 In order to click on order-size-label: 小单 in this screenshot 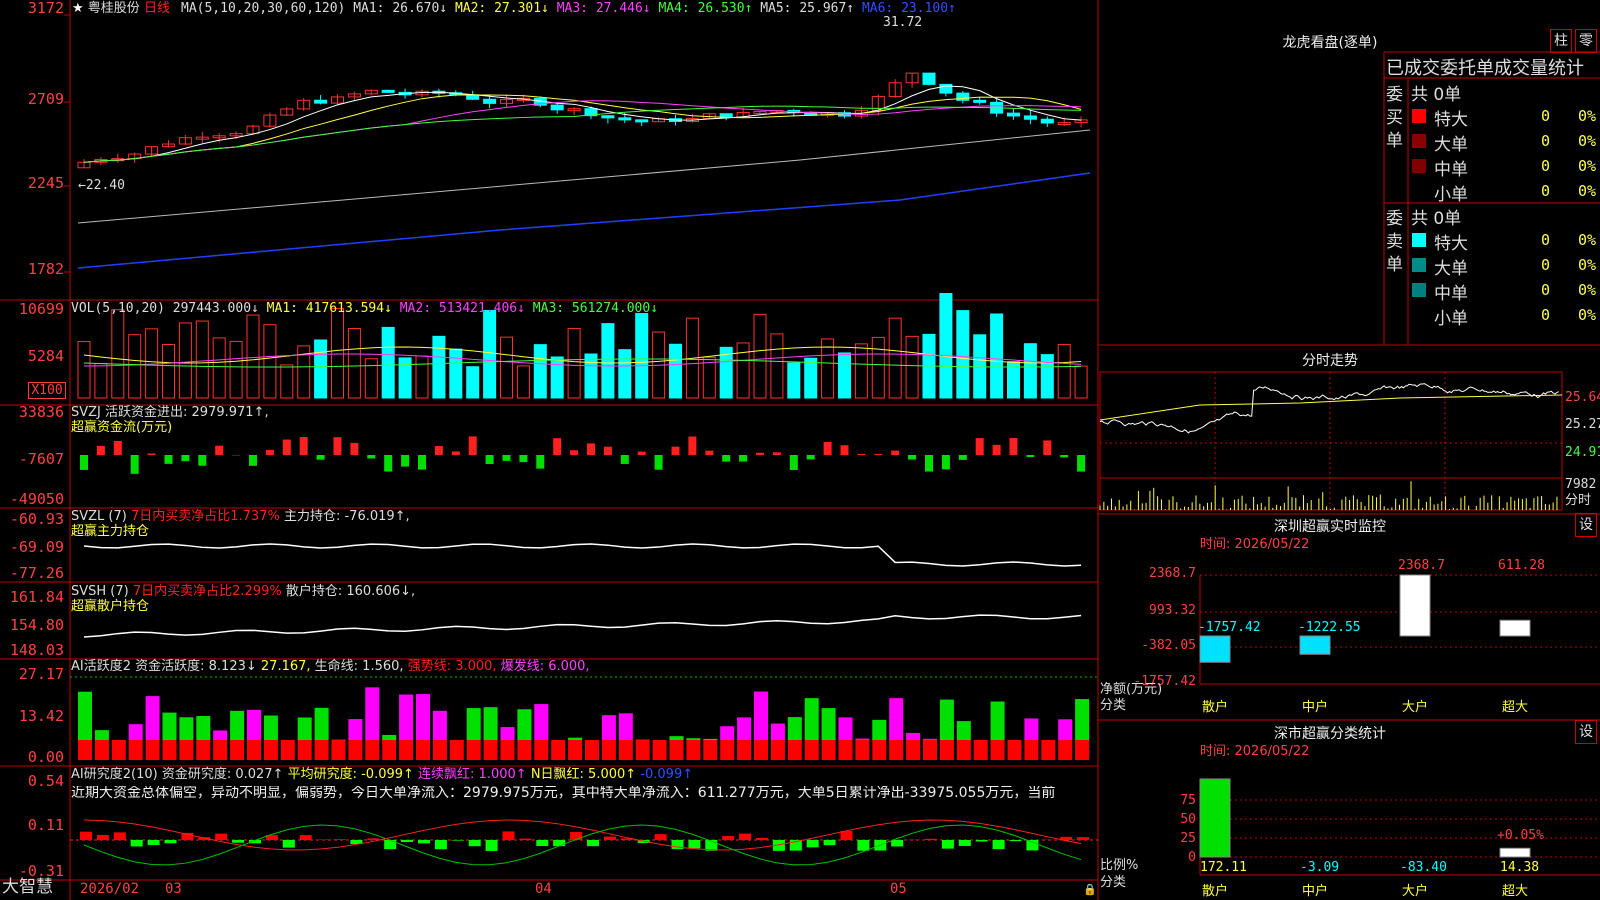, I will do `click(1451, 195)`.